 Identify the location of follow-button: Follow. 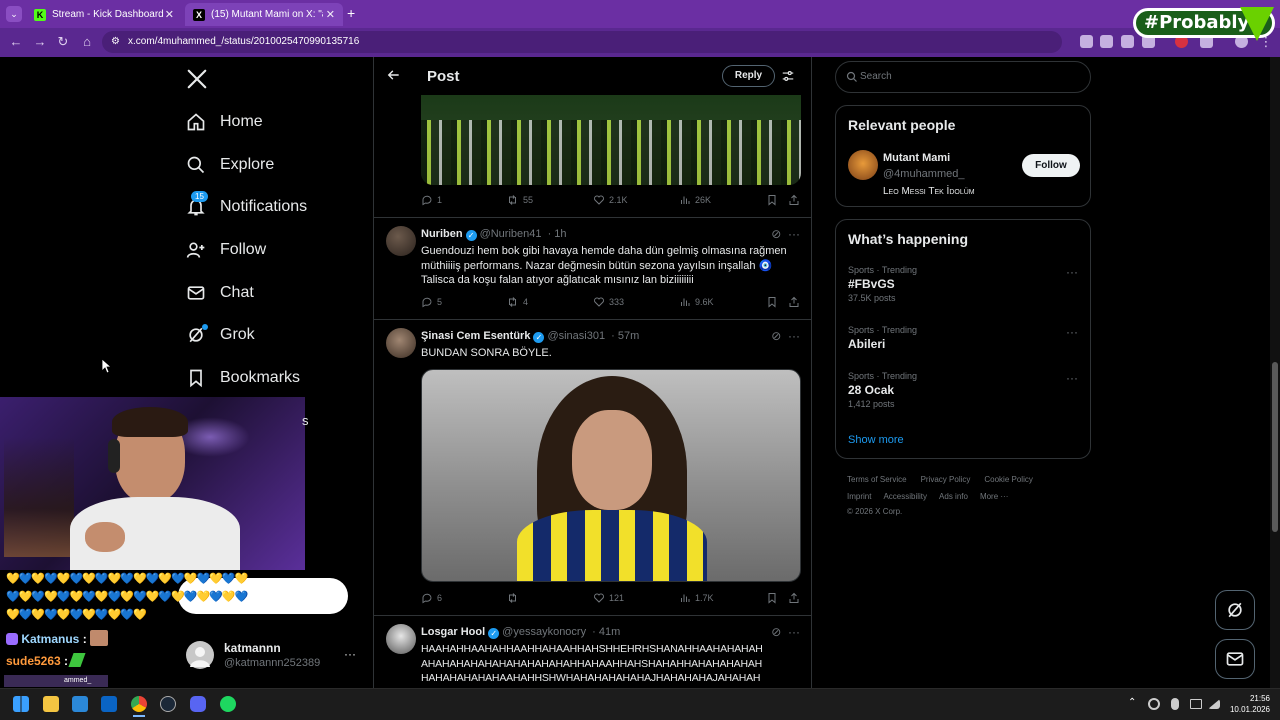
(1051, 165).